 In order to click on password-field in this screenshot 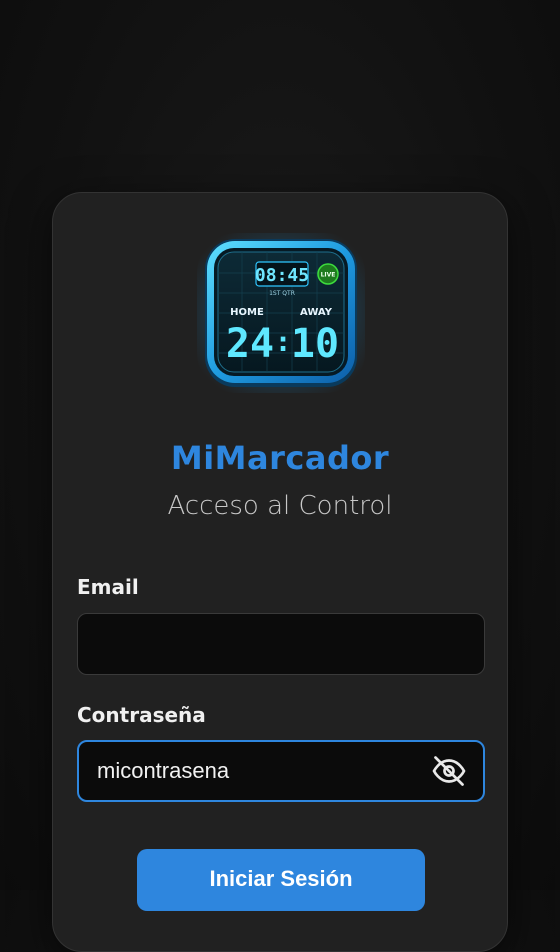, I will do `click(281, 771)`.